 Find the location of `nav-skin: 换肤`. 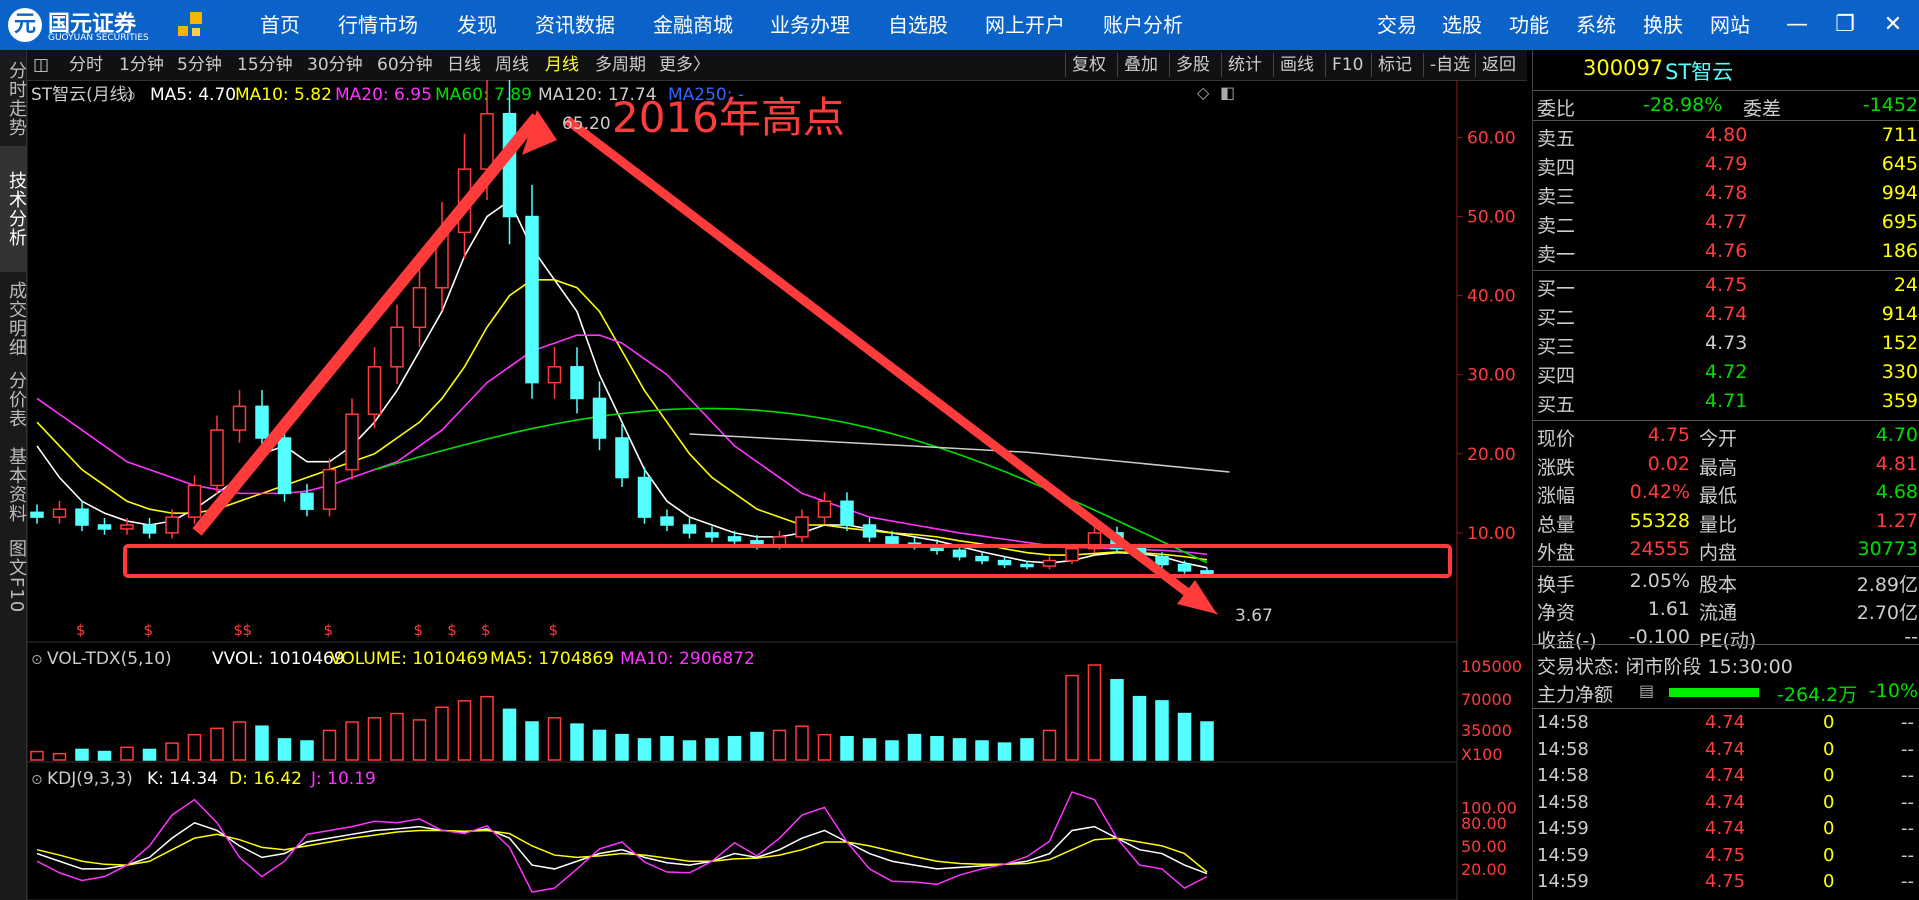

nav-skin: 换肤 is located at coordinates (1663, 25).